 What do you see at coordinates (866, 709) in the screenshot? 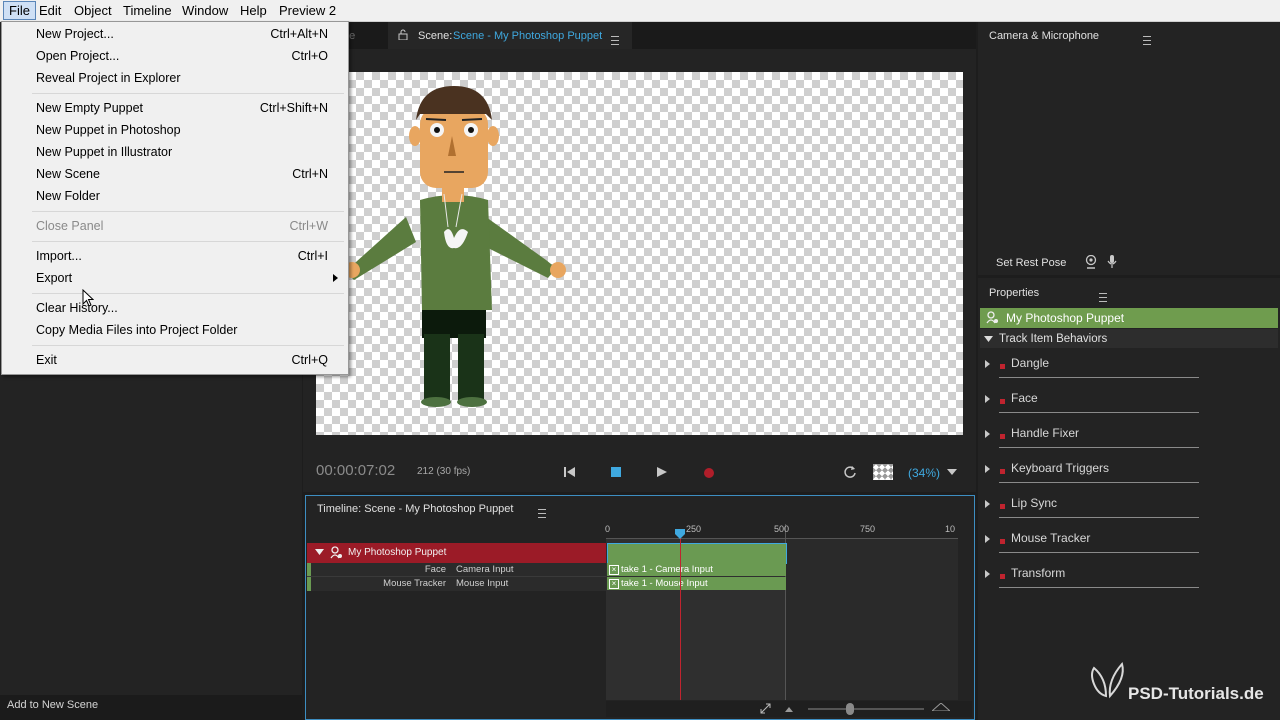
I see `timeline-zoom-track` at bounding box center [866, 709].